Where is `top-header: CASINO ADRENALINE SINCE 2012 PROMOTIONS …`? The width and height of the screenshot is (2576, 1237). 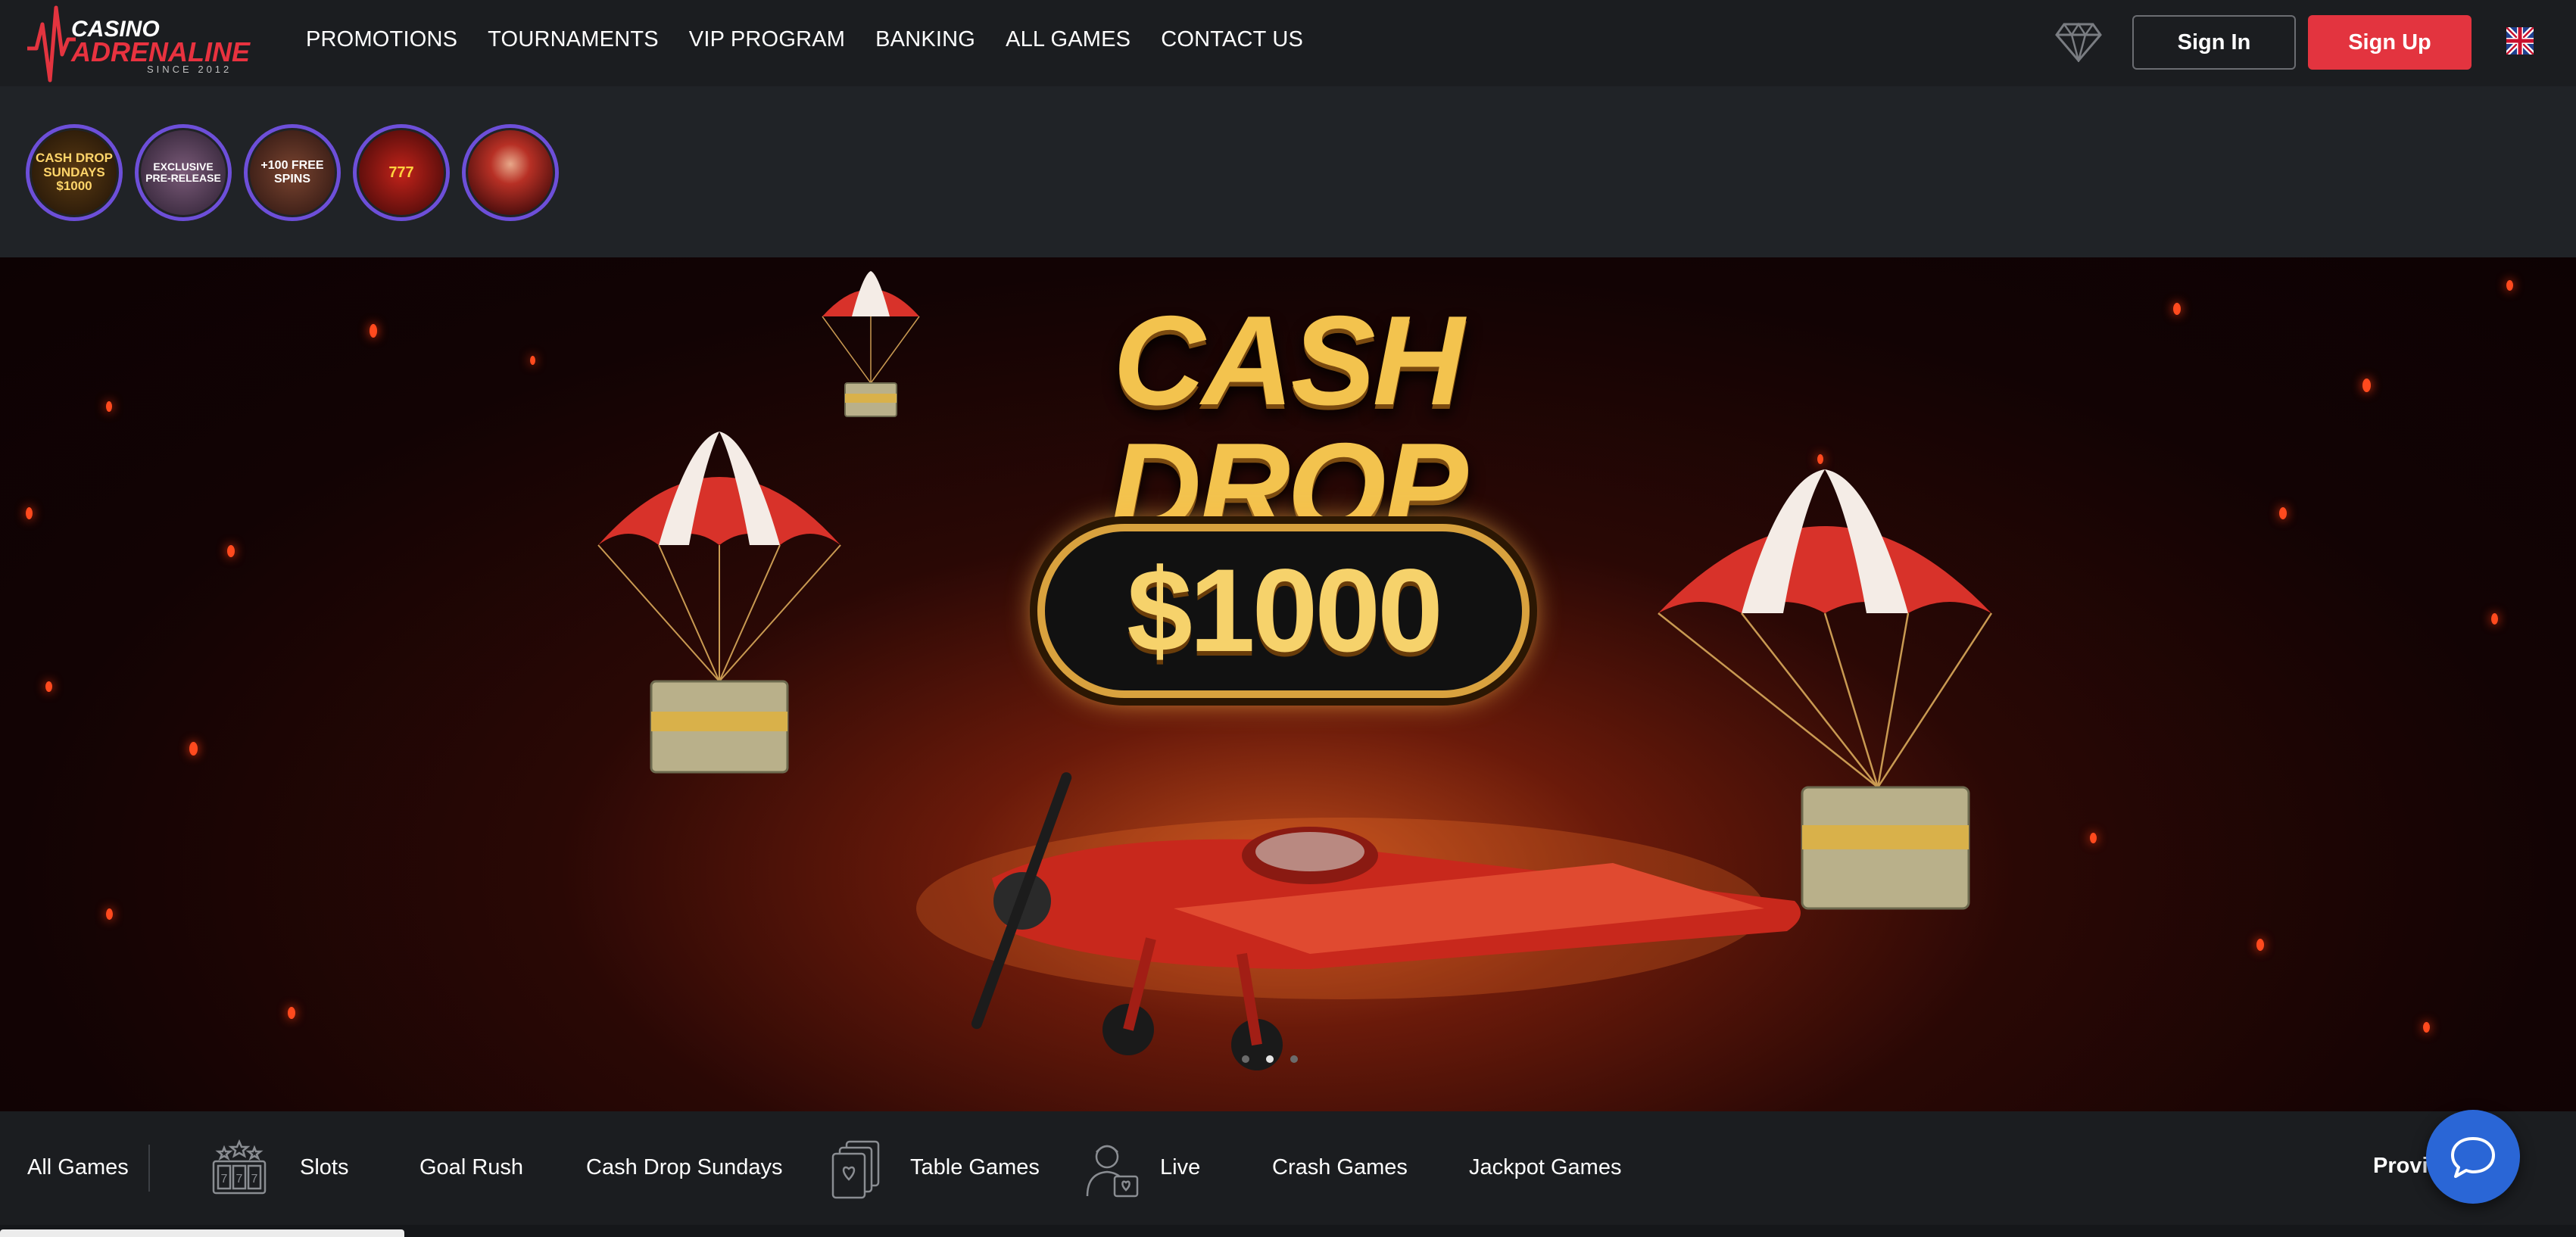 top-header: CASINO ADRENALINE SINCE 2012 PROMOTIONS … is located at coordinates (1288, 43).